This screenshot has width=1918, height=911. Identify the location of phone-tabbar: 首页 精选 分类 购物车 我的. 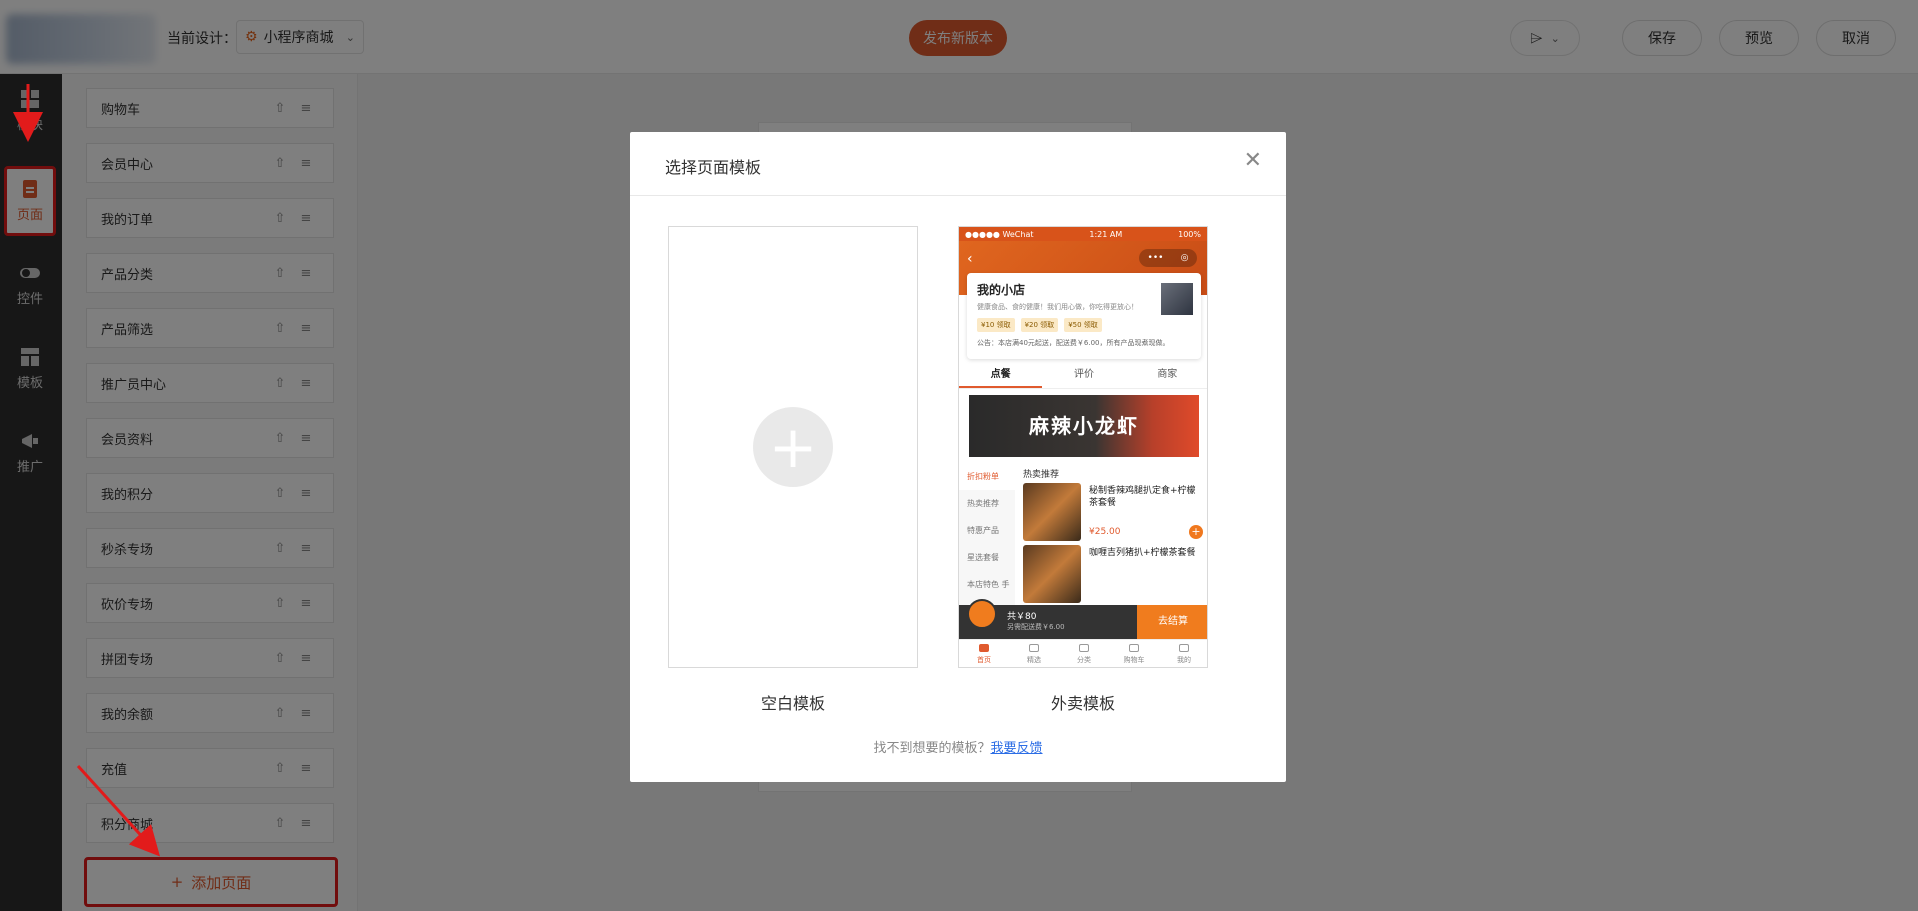
(1083, 653).